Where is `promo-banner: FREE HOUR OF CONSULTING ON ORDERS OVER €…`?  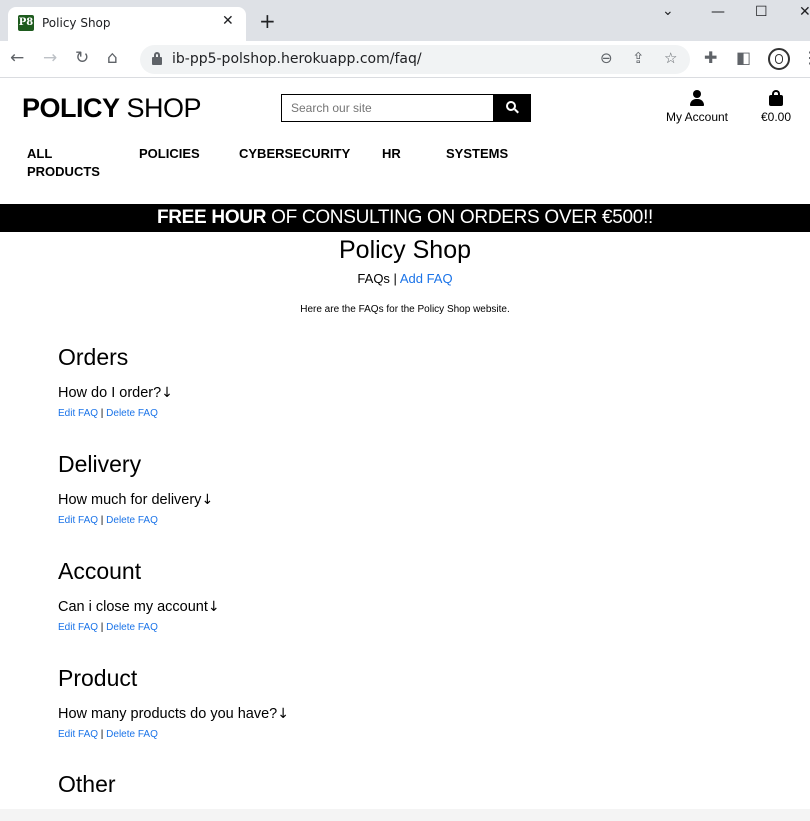 promo-banner: FREE HOUR OF CONSULTING ON ORDERS OVER €… is located at coordinates (405, 218).